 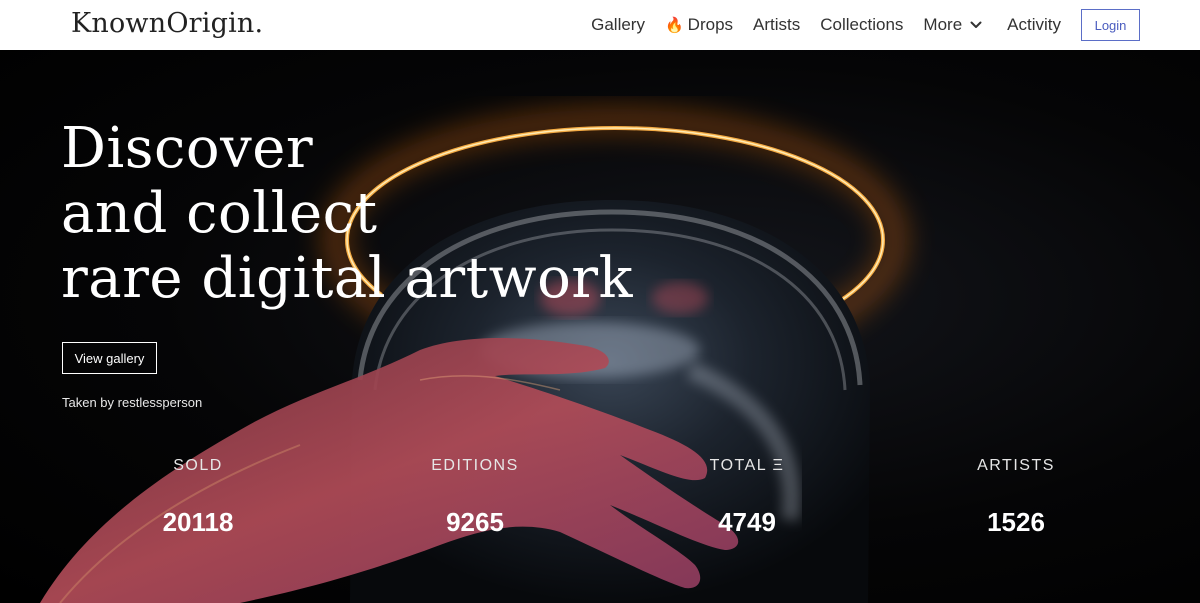 What do you see at coordinates (1016, 465) in the screenshot?
I see `stat-label: ARTISTS` at bounding box center [1016, 465].